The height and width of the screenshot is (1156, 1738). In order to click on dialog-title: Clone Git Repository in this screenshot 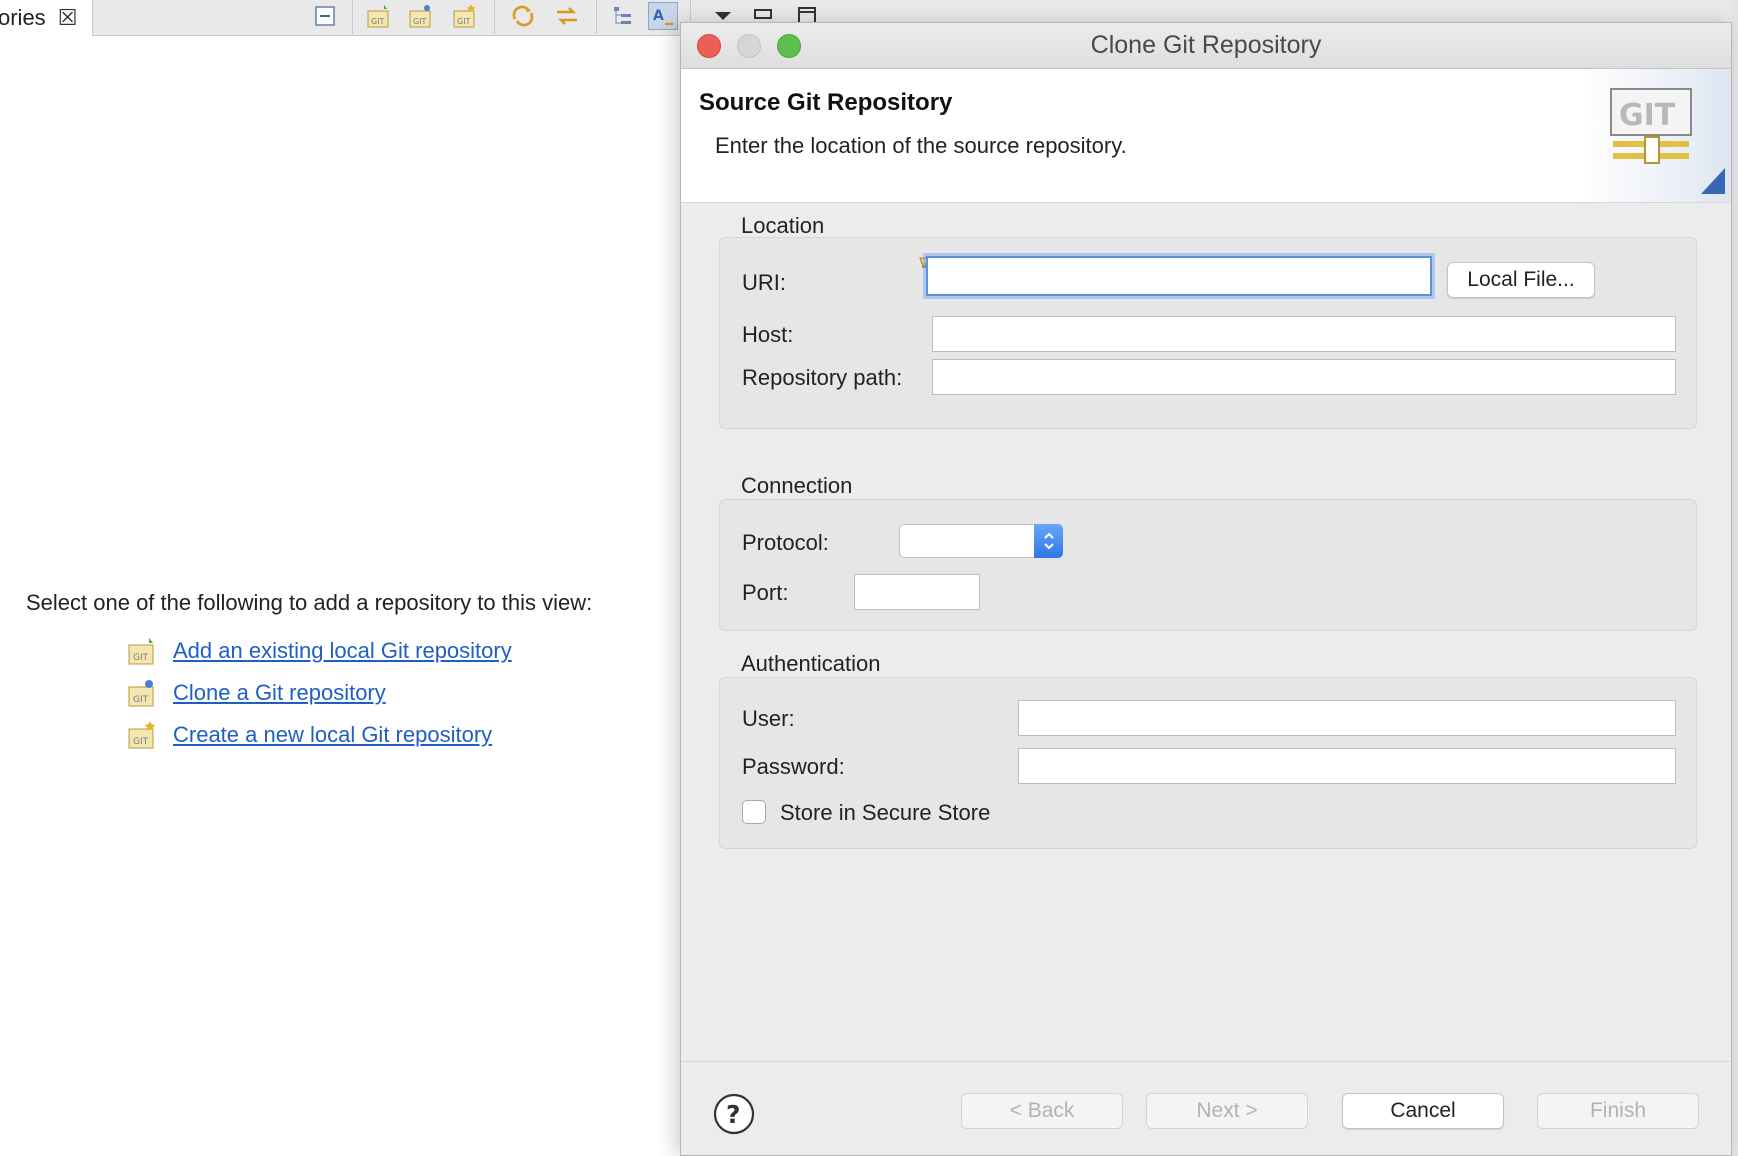, I will do `click(1206, 45)`.